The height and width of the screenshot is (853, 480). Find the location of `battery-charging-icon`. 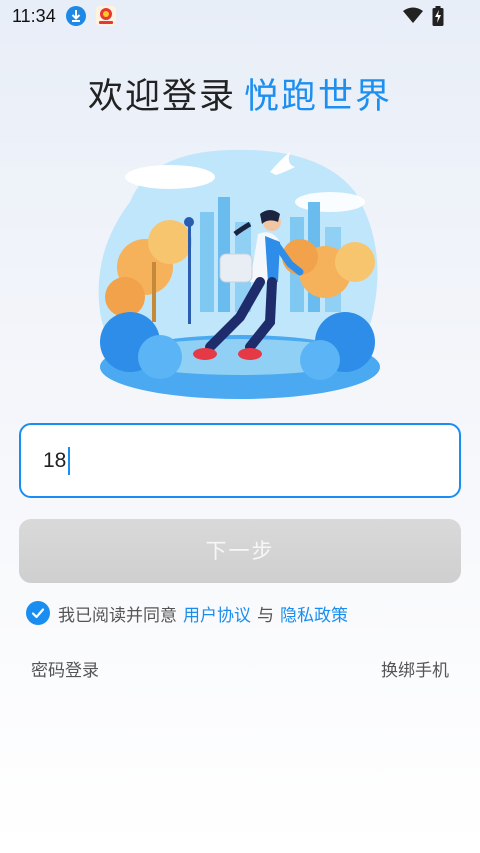

battery-charging-icon is located at coordinates (438, 16).